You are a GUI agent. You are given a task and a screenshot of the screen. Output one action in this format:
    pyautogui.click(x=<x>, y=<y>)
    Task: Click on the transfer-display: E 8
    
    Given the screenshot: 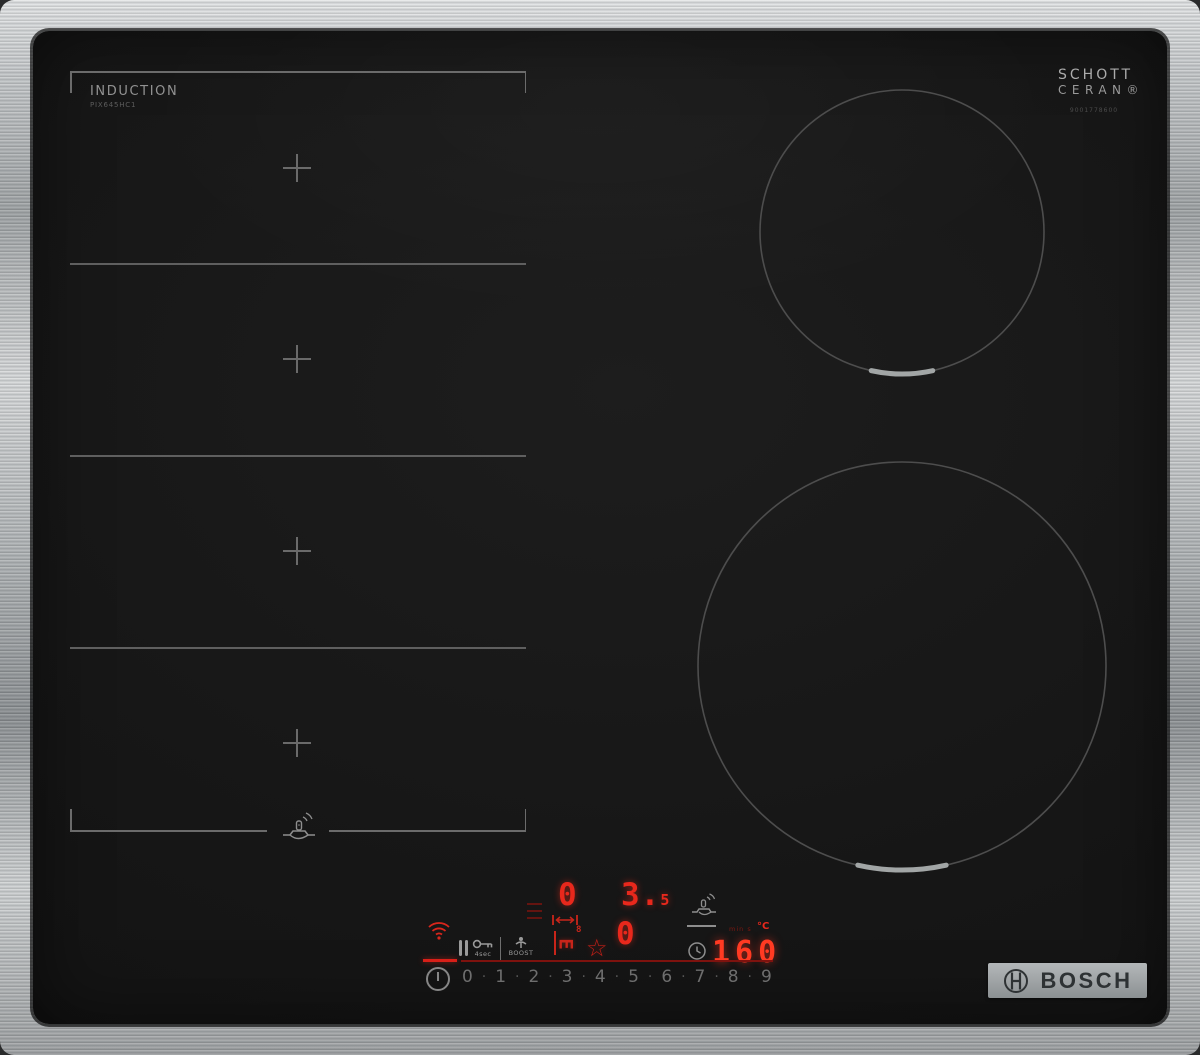 What is the action you would take?
    pyautogui.click(x=570, y=942)
    